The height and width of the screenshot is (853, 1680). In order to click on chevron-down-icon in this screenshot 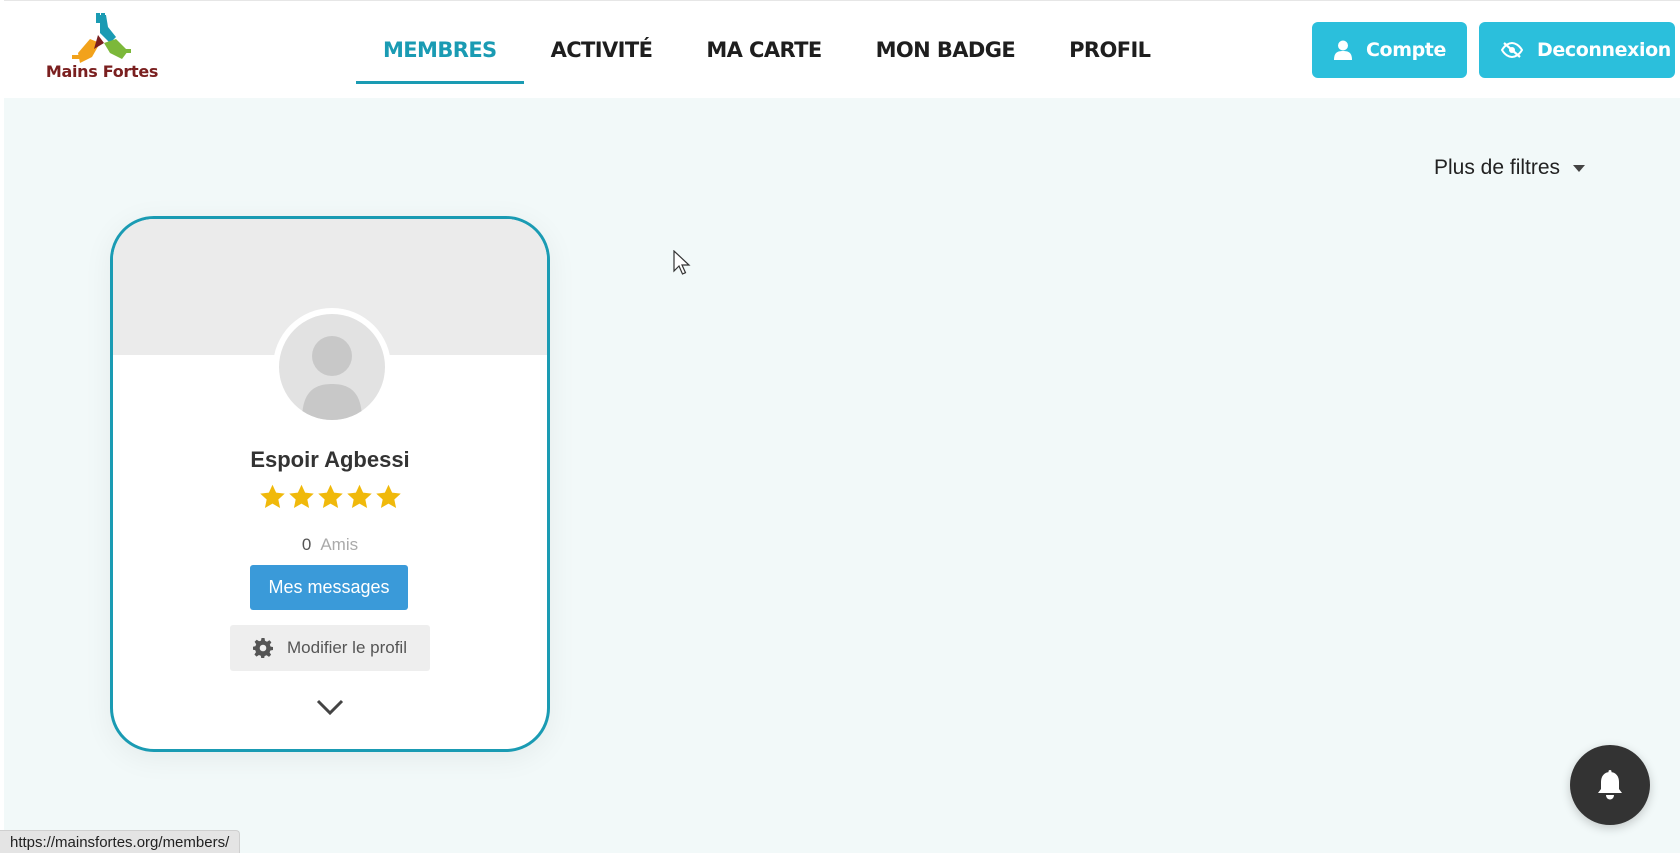, I will do `click(330, 709)`.